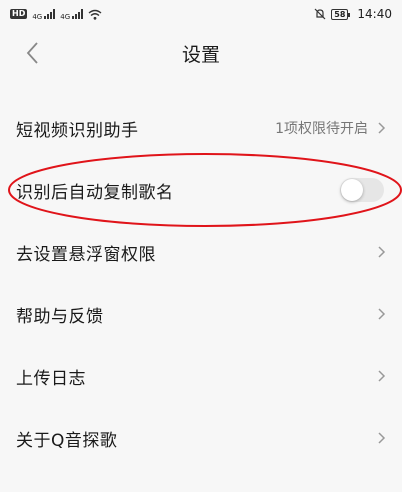  I want to click on settings-item-video-assistant: 短视频识别助手 1项权限待开启, so click(201, 128).